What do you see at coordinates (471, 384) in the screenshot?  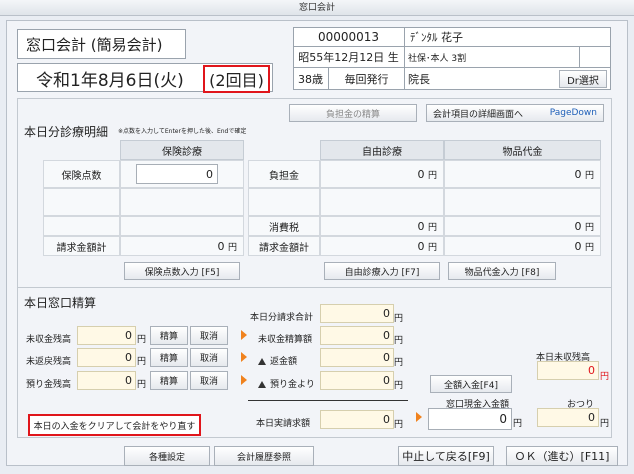 I see `full-payment-button: 全額入金[F4]` at bounding box center [471, 384].